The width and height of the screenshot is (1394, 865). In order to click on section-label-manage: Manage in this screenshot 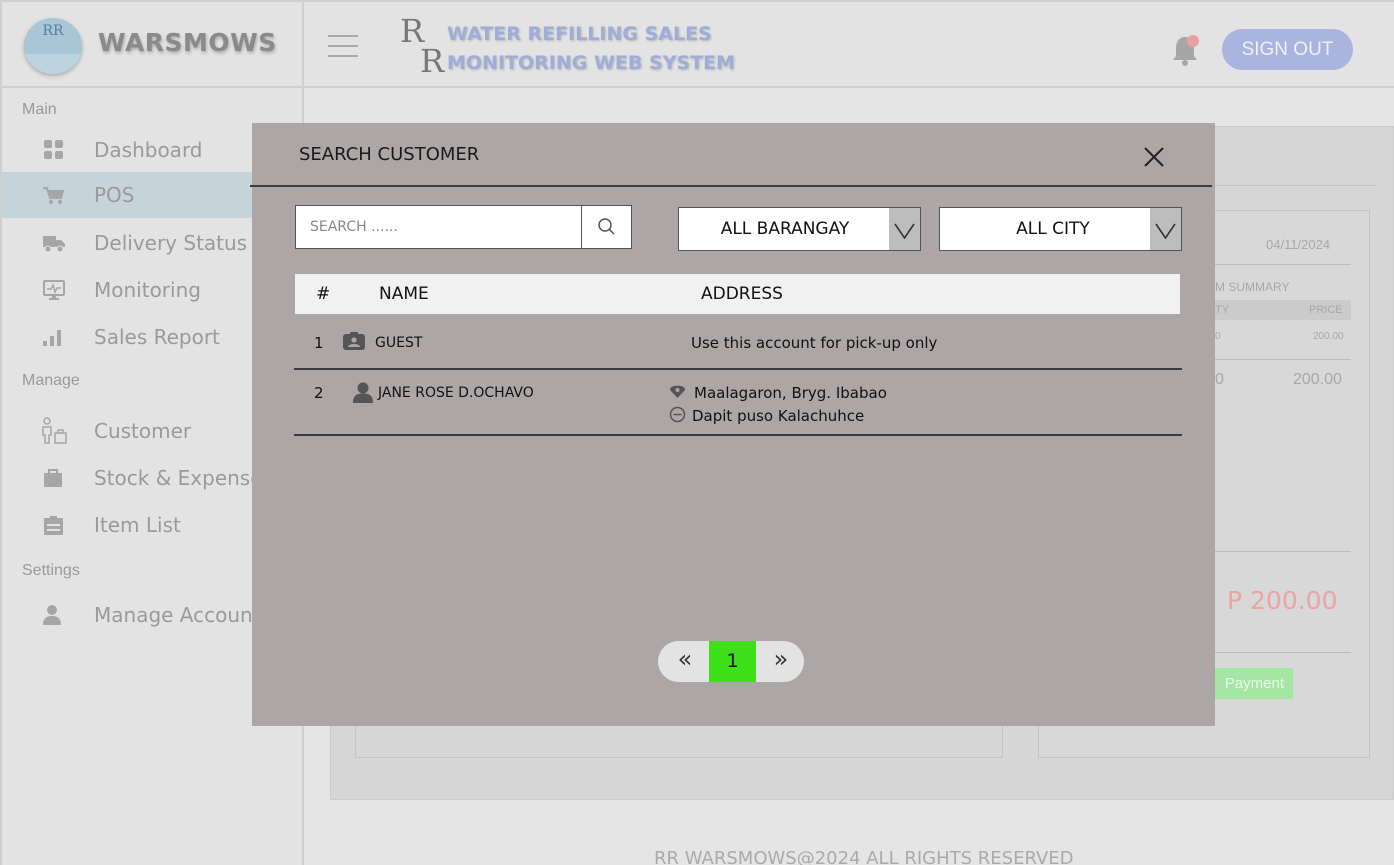, I will do `click(51, 380)`.